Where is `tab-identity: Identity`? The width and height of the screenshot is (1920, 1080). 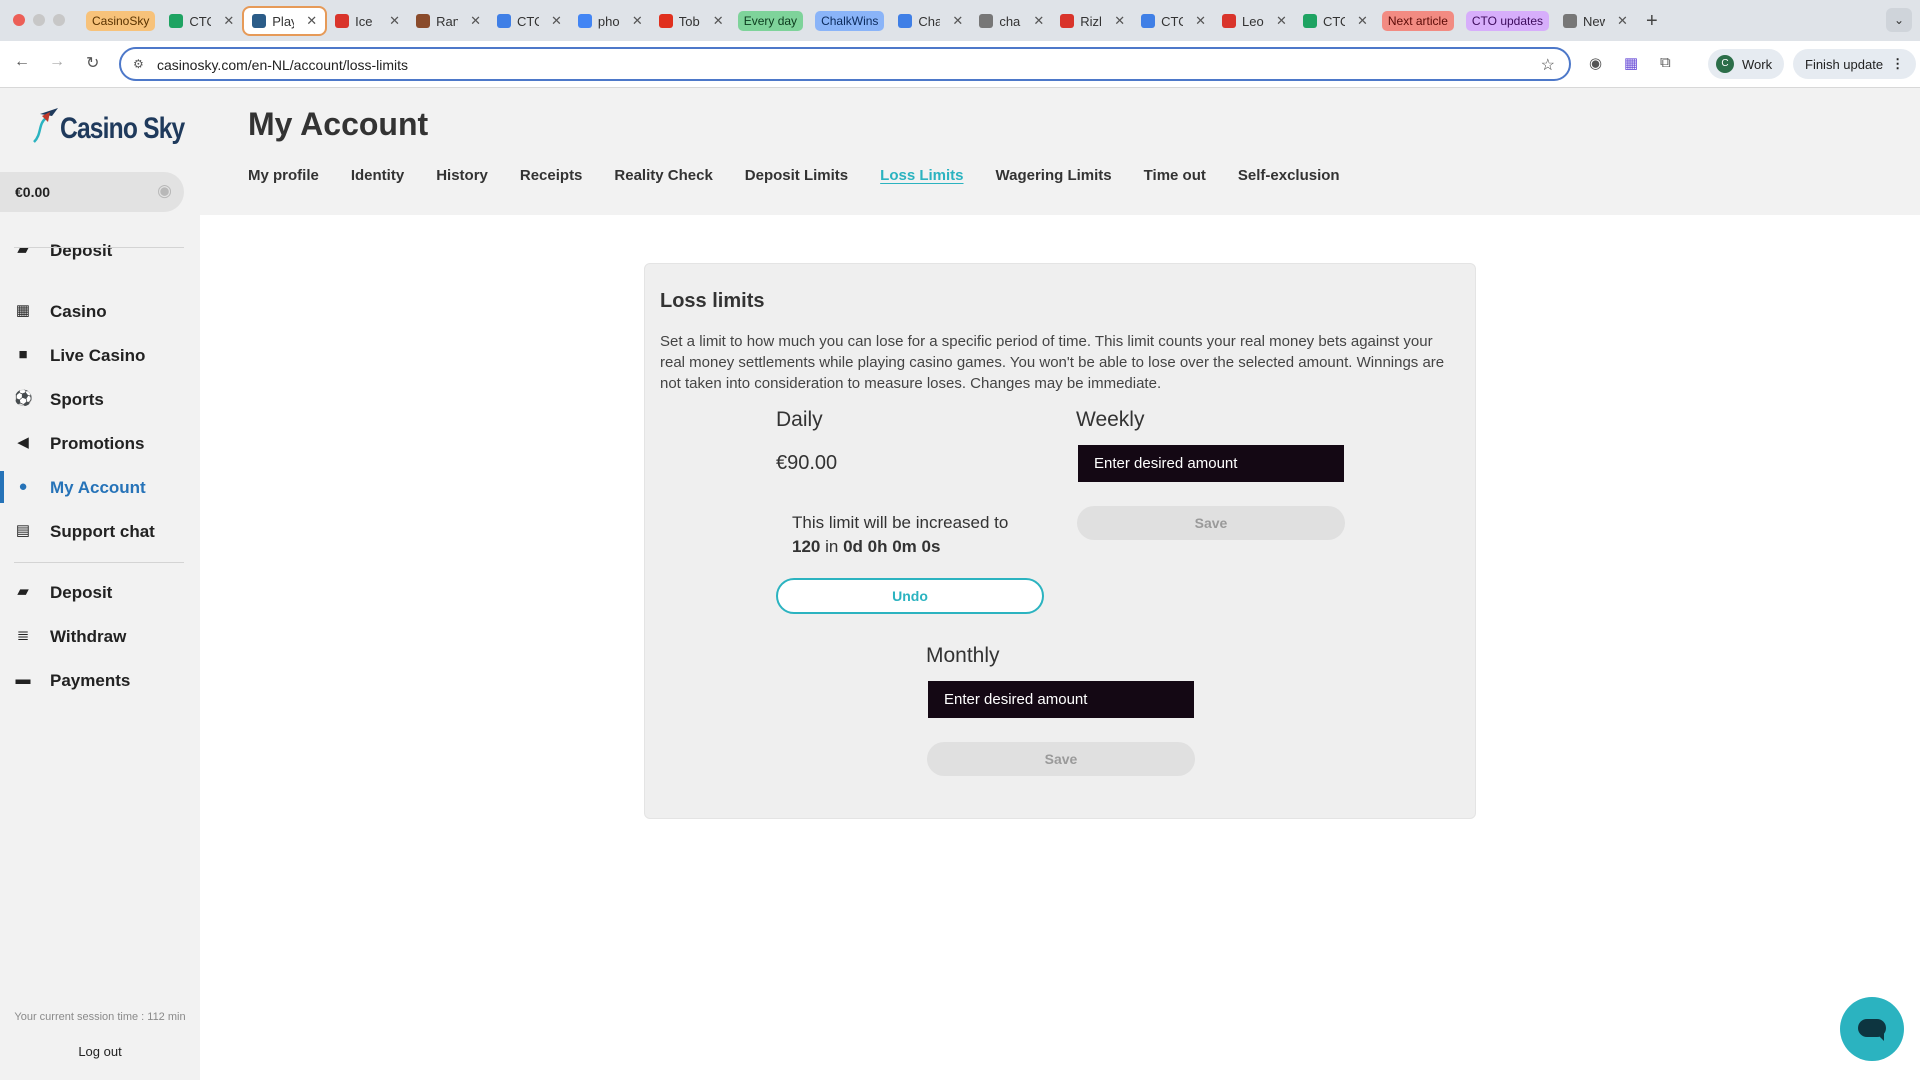 tab-identity: Identity is located at coordinates (377, 175).